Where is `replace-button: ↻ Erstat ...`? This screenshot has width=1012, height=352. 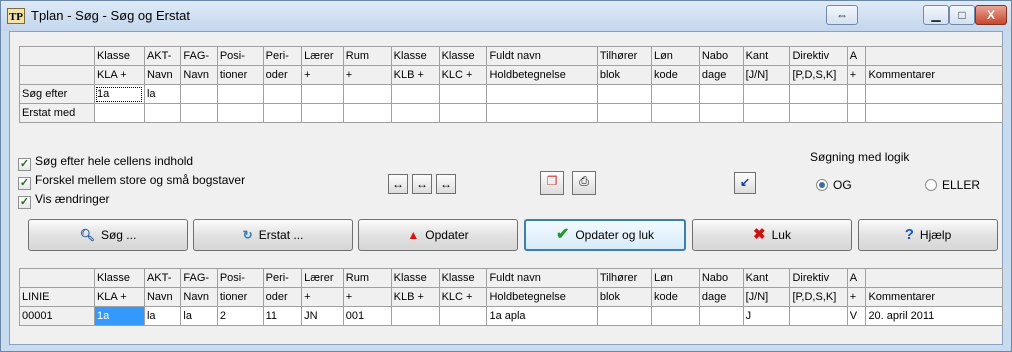
replace-button: ↻ Erstat ... is located at coordinates (273, 235).